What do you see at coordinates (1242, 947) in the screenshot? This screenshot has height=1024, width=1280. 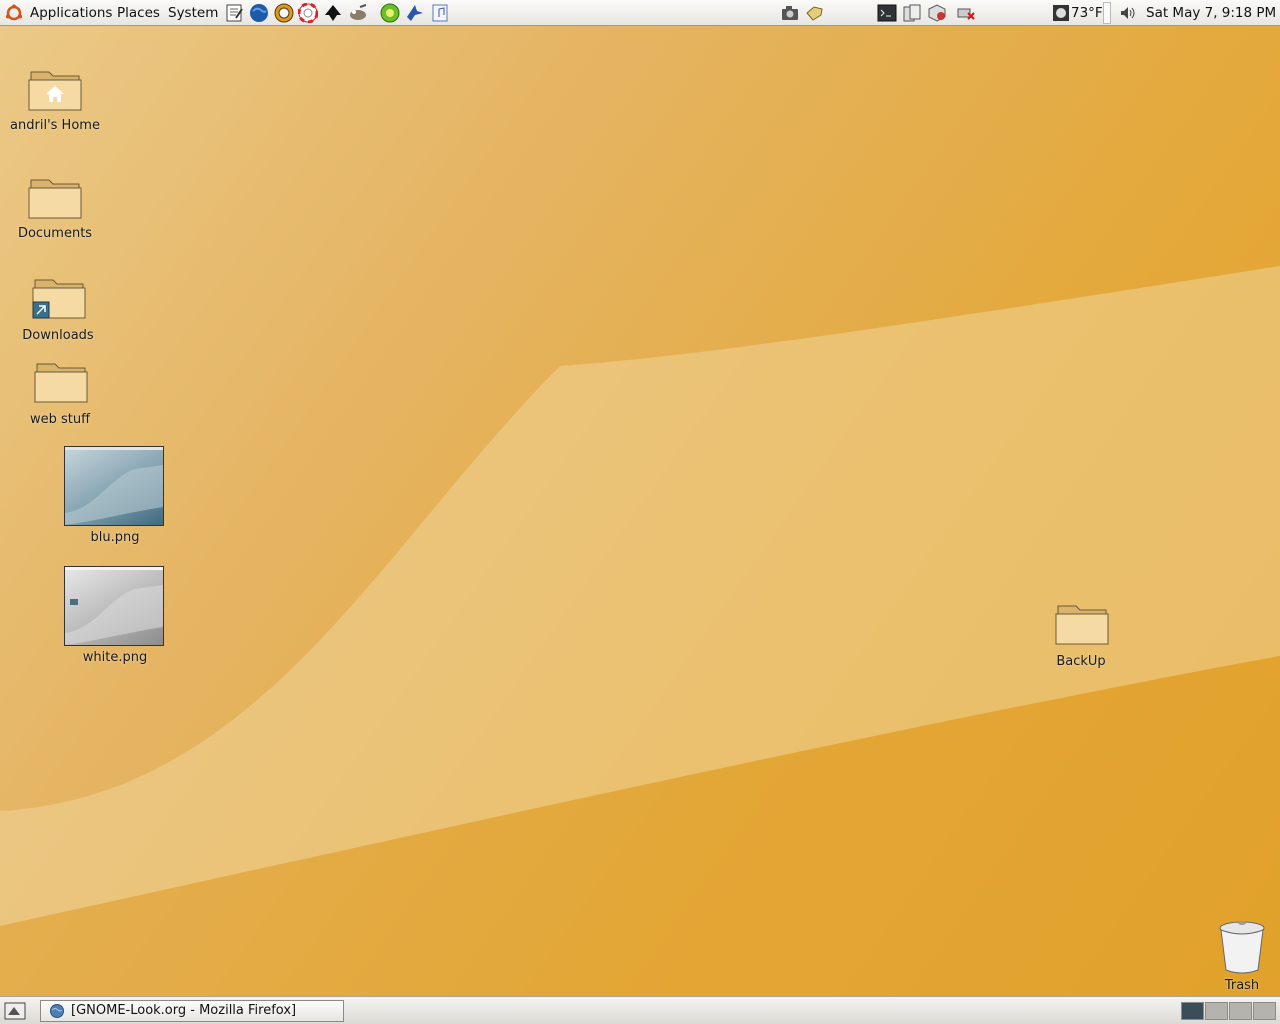 I see `trash-can-icon` at bounding box center [1242, 947].